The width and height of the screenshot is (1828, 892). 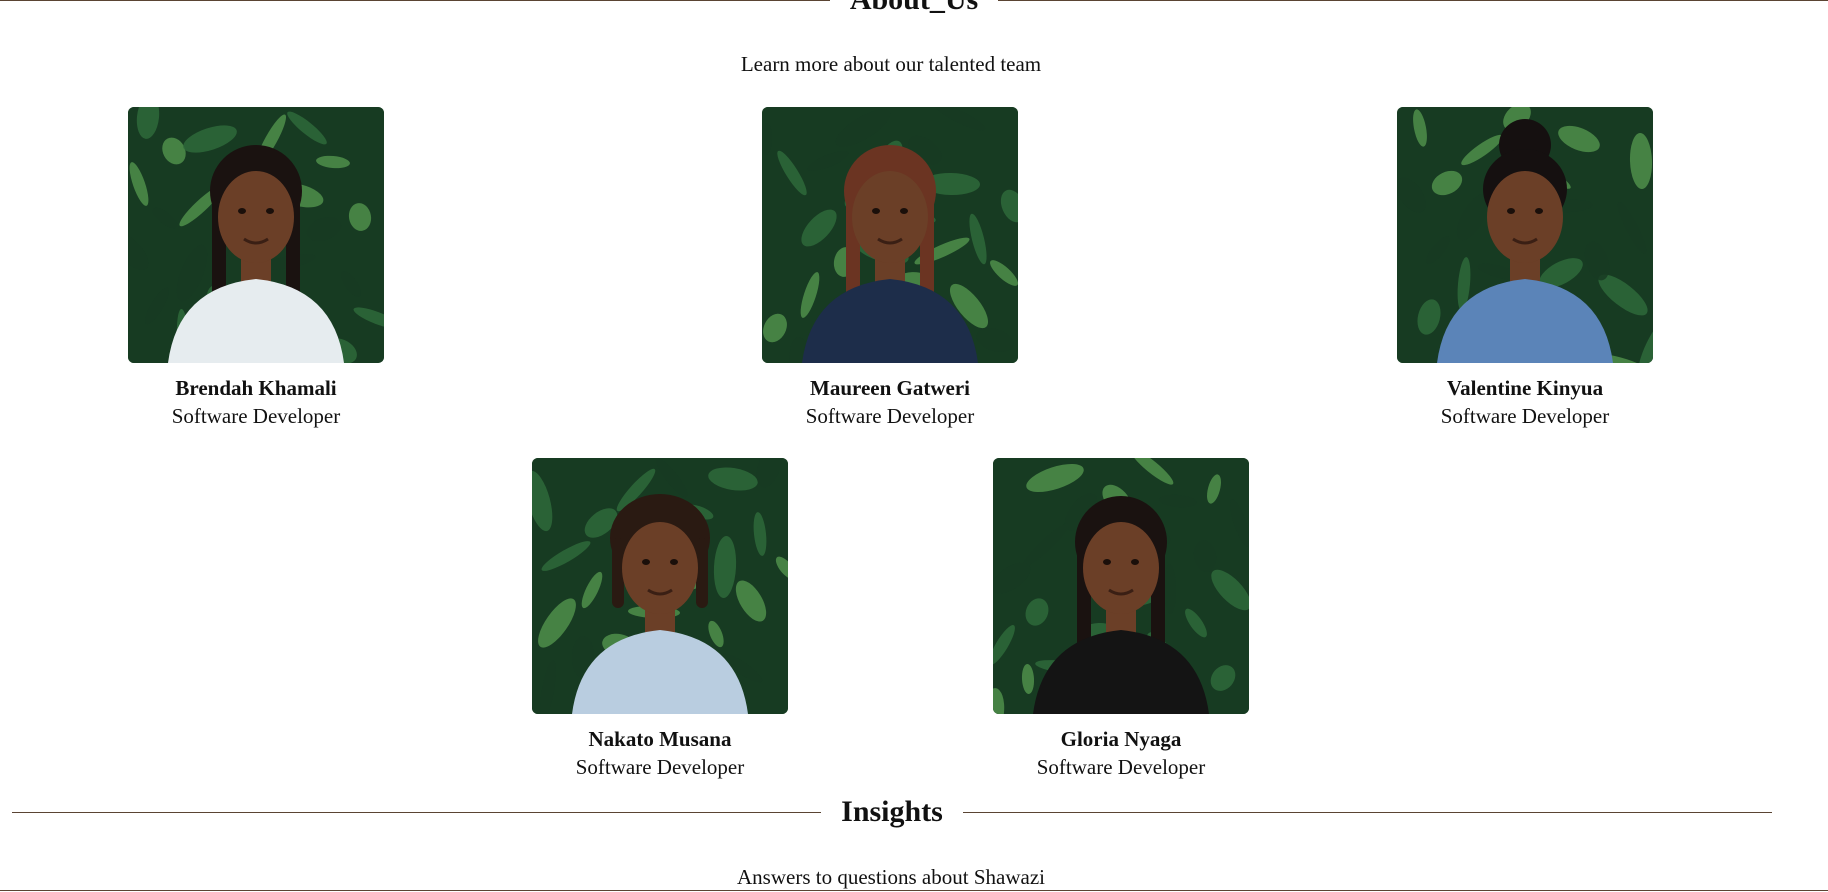 I want to click on team-member-card: Nakato Musana Software Developer, so click(x=660, y=620).